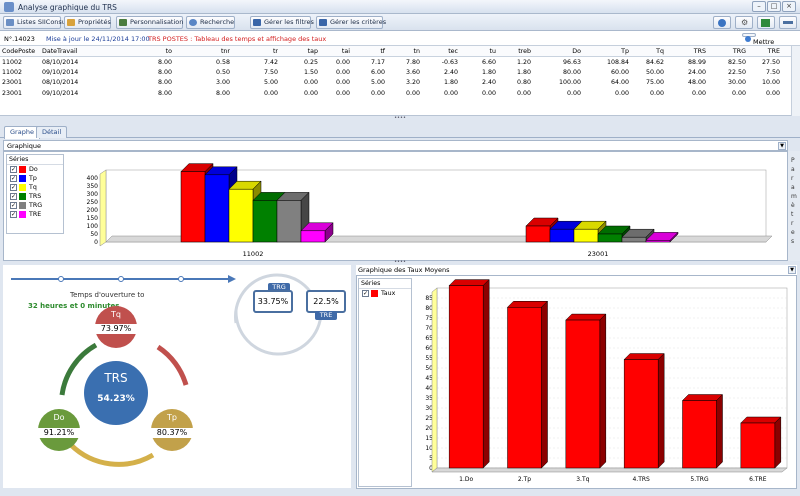 Image resolution: width=800 pixels, height=496 pixels. What do you see at coordinates (336, 51) in the screenshot?
I see `column-header: tai` at bounding box center [336, 51].